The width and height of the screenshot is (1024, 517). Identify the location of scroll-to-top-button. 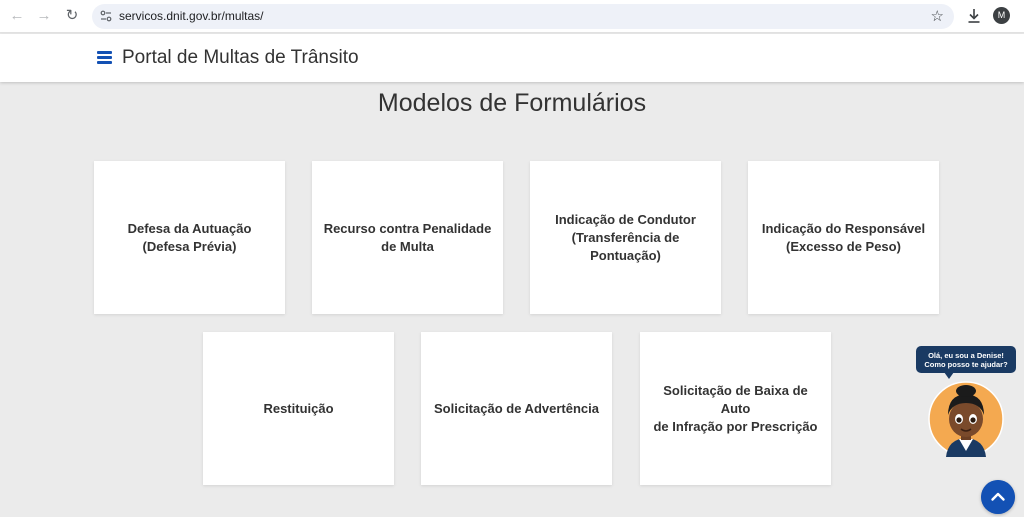
(998, 497).